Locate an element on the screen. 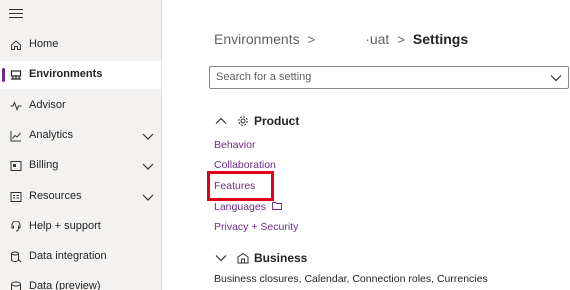 This screenshot has width=570, height=290. group-header-product: Product is located at coordinates (257, 121).